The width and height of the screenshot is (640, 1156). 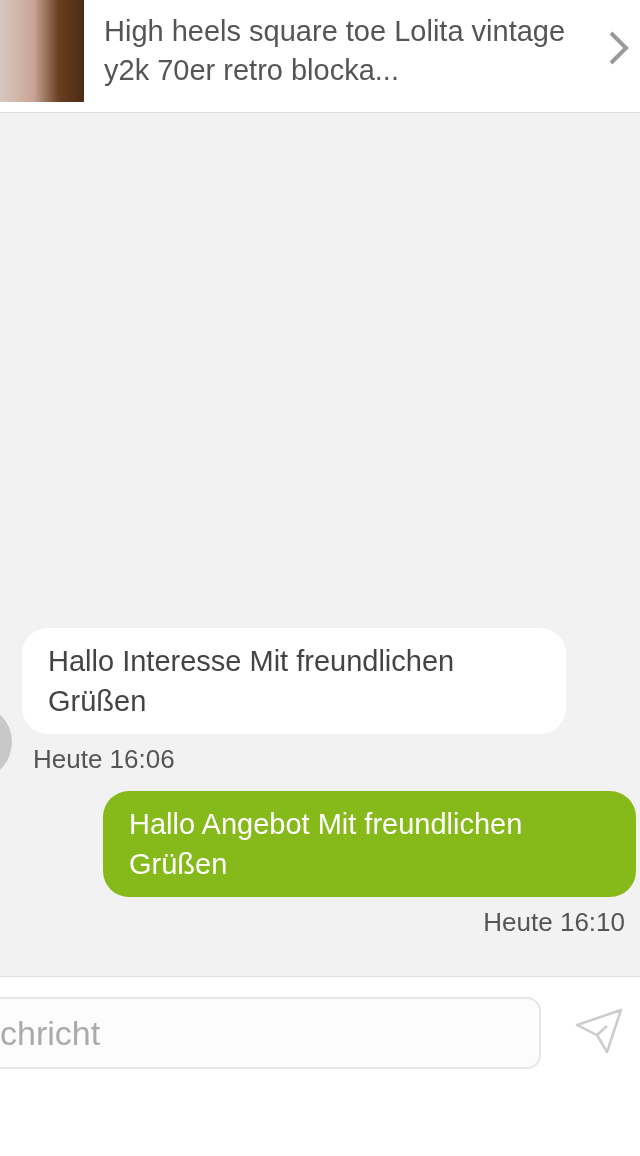 What do you see at coordinates (104, 759) in the screenshot?
I see `message-time: Heute 16:06` at bounding box center [104, 759].